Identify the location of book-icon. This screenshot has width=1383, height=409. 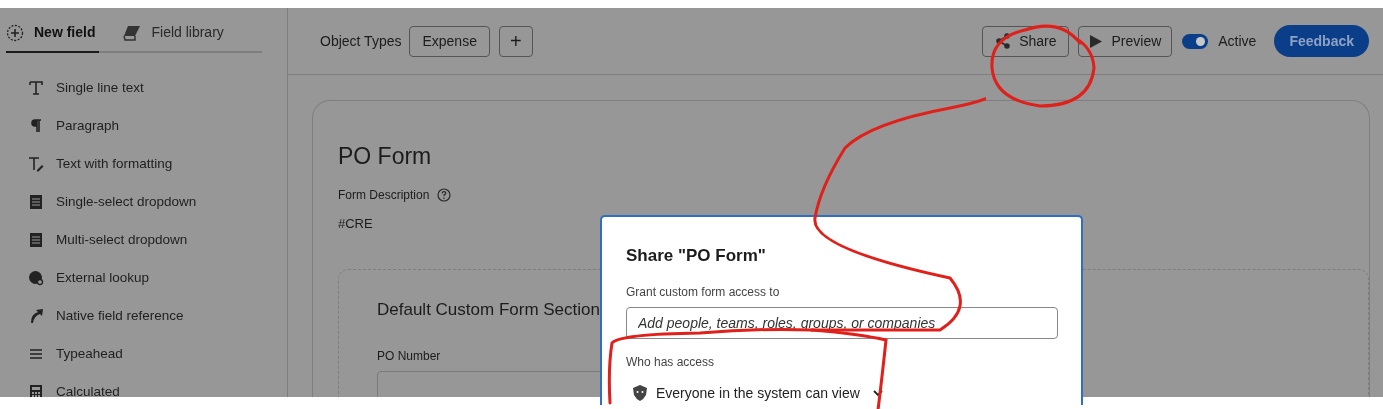
(132, 32).